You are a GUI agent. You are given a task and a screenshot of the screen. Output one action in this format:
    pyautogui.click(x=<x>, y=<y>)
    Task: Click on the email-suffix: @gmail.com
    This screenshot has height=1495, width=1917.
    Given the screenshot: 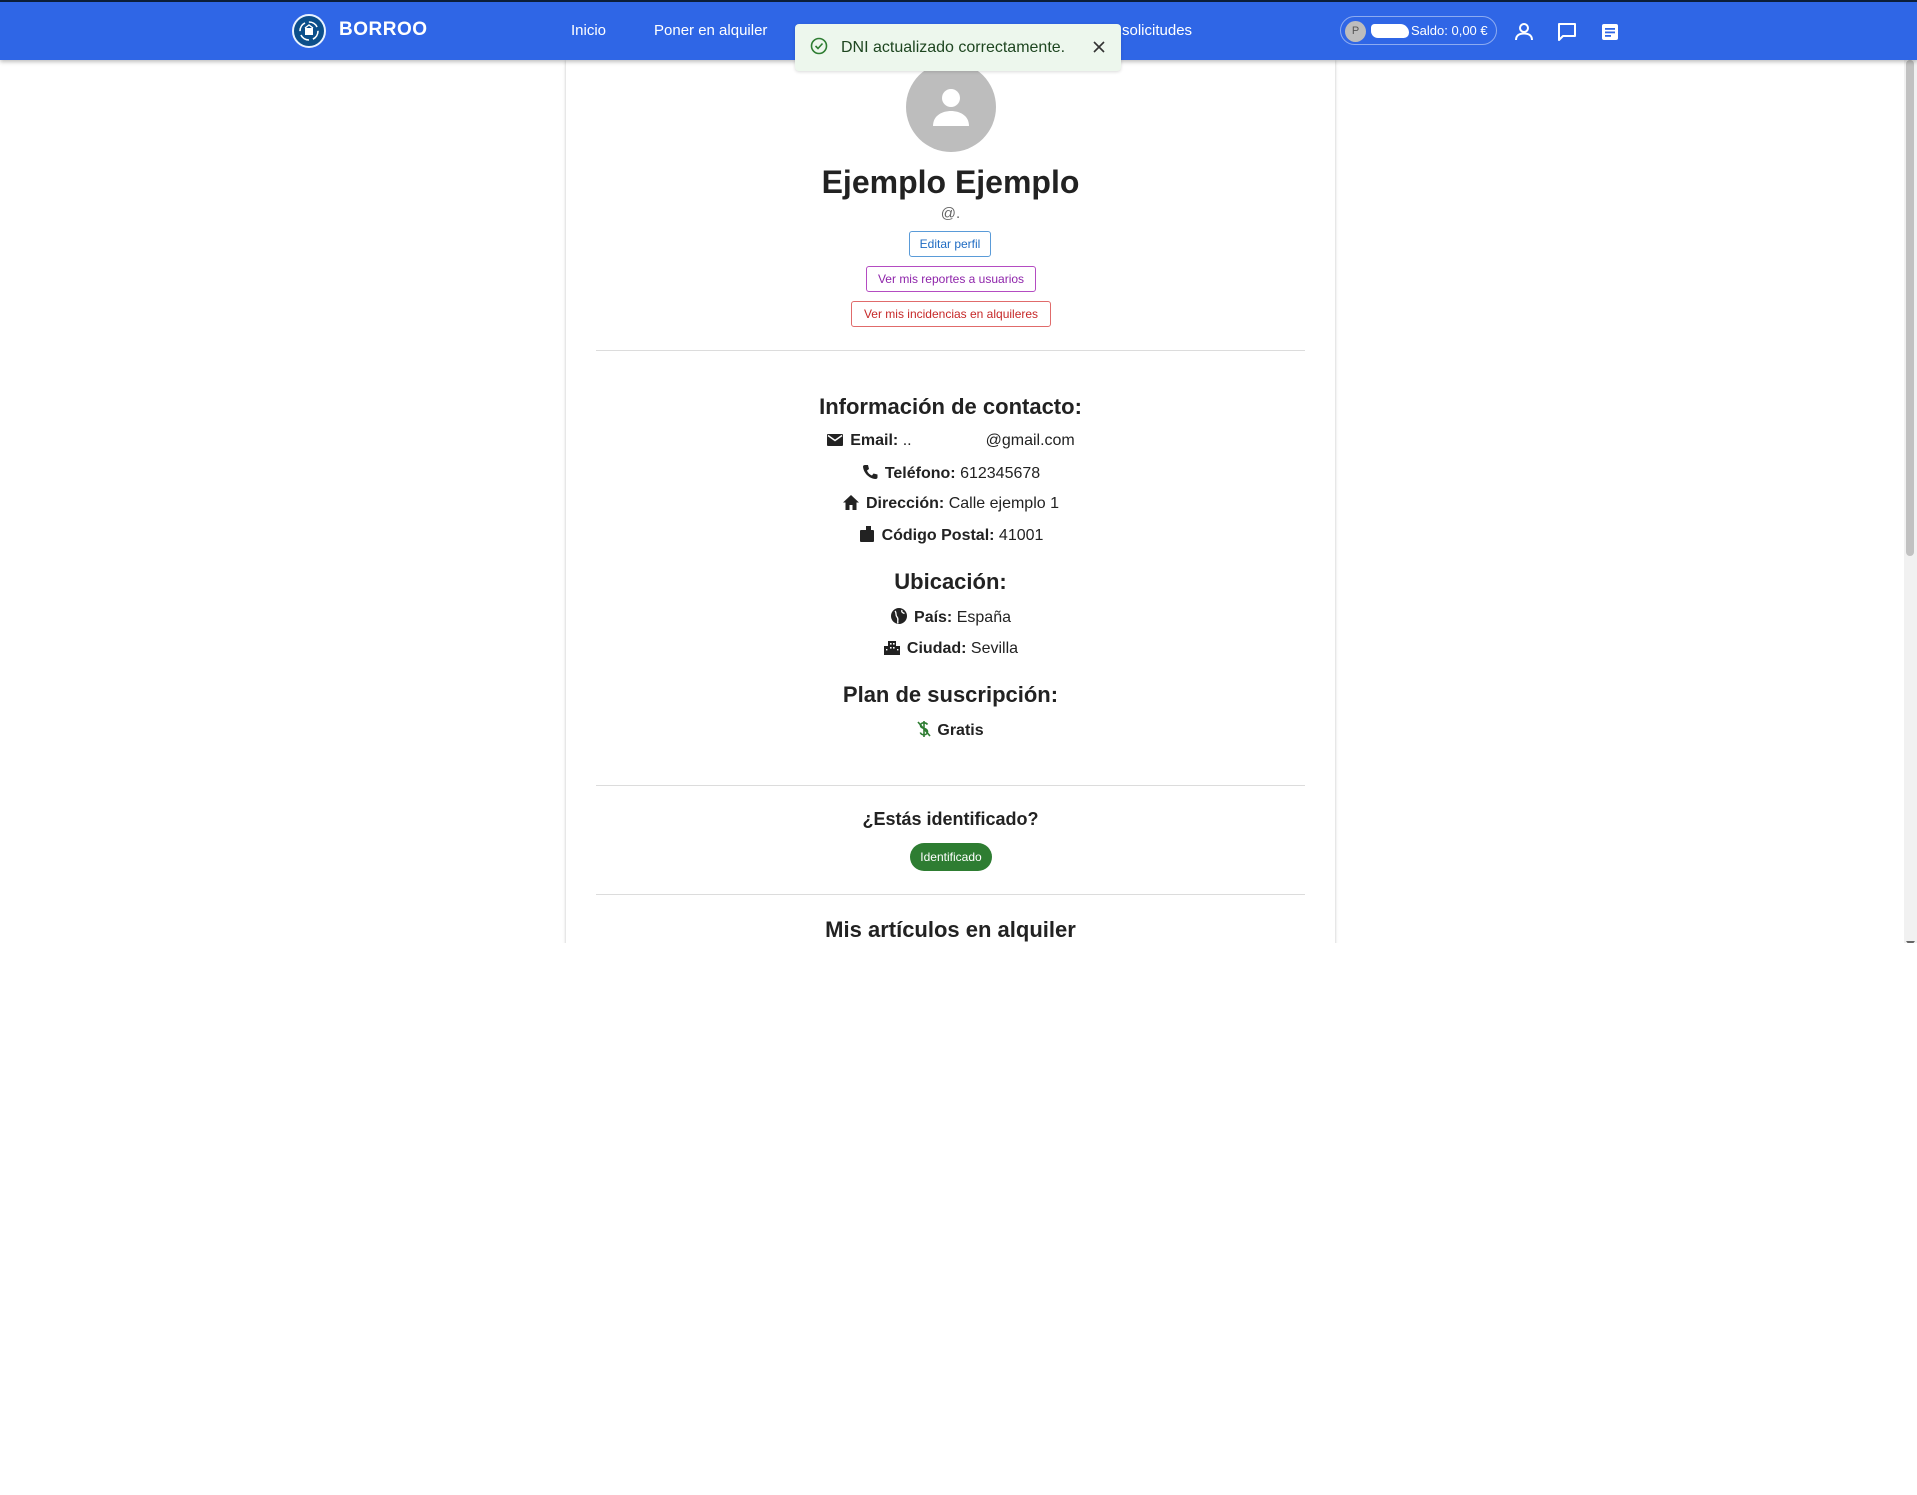 What is the action you would take?
    pyautogui.click(x=1030, y=440)
    